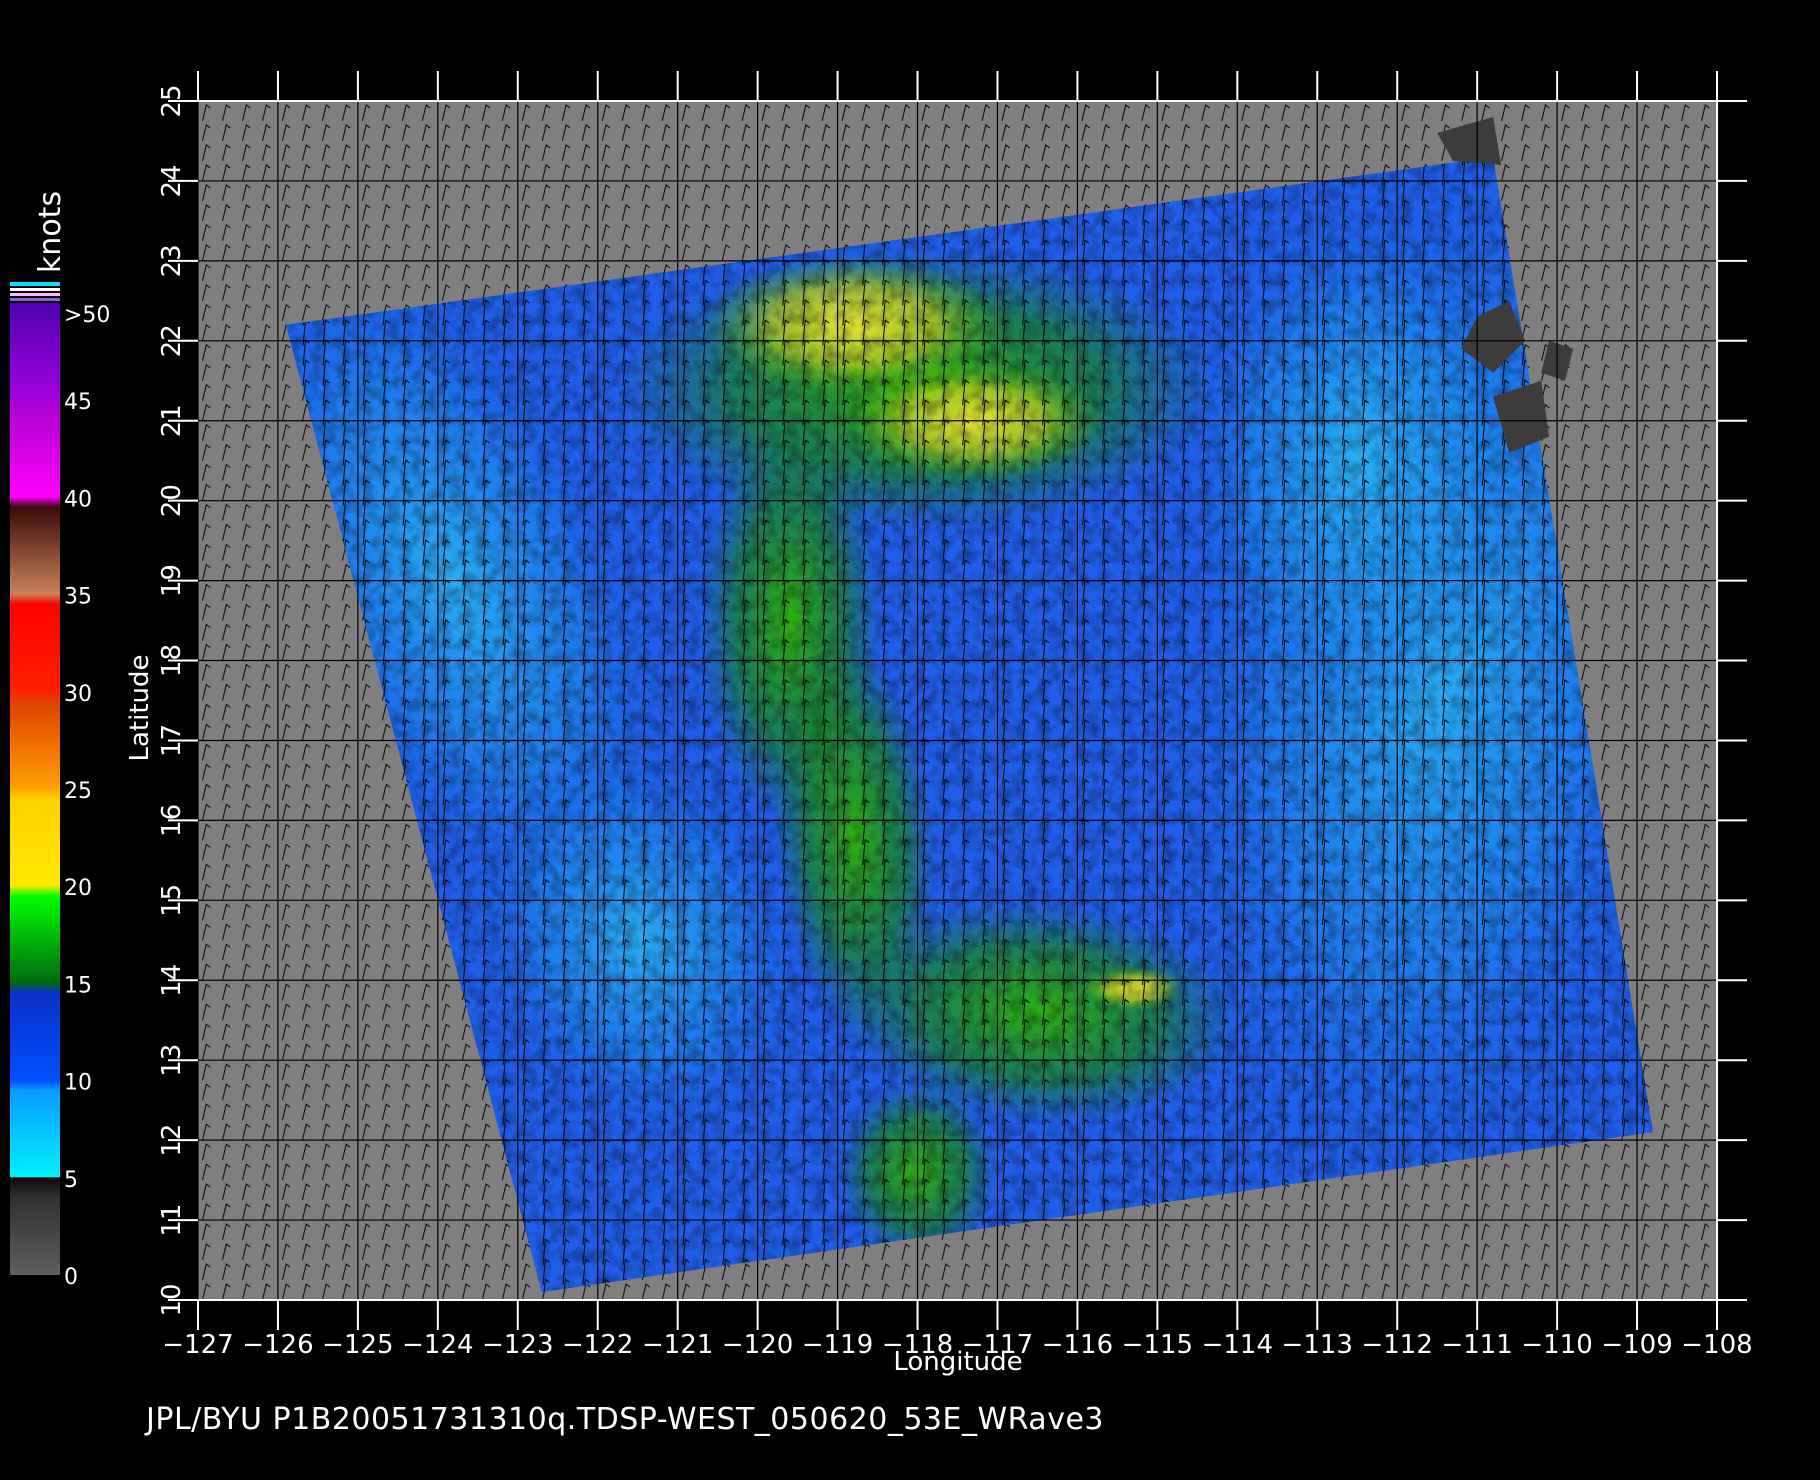  Describe the element at coordinates (837, 1345) in the screenshot. I see `lon-tick-label: −119` at that location.